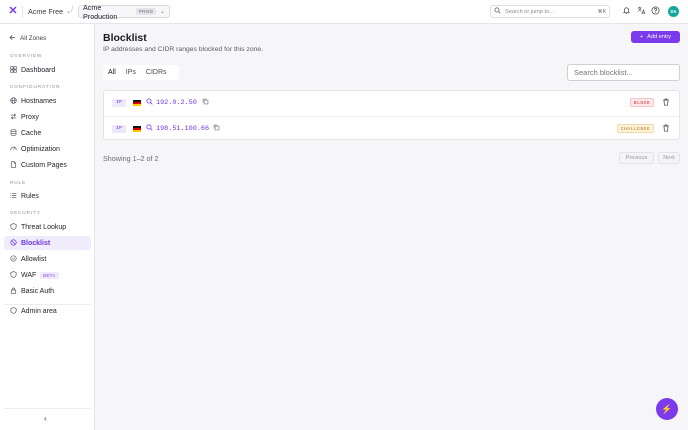 Image resolution: width=688 pixels, height=430 pixels. What do you see at coordinates (13, 243) in the screenshot?
I see `ban-icon` at bounding box center [13, 243].